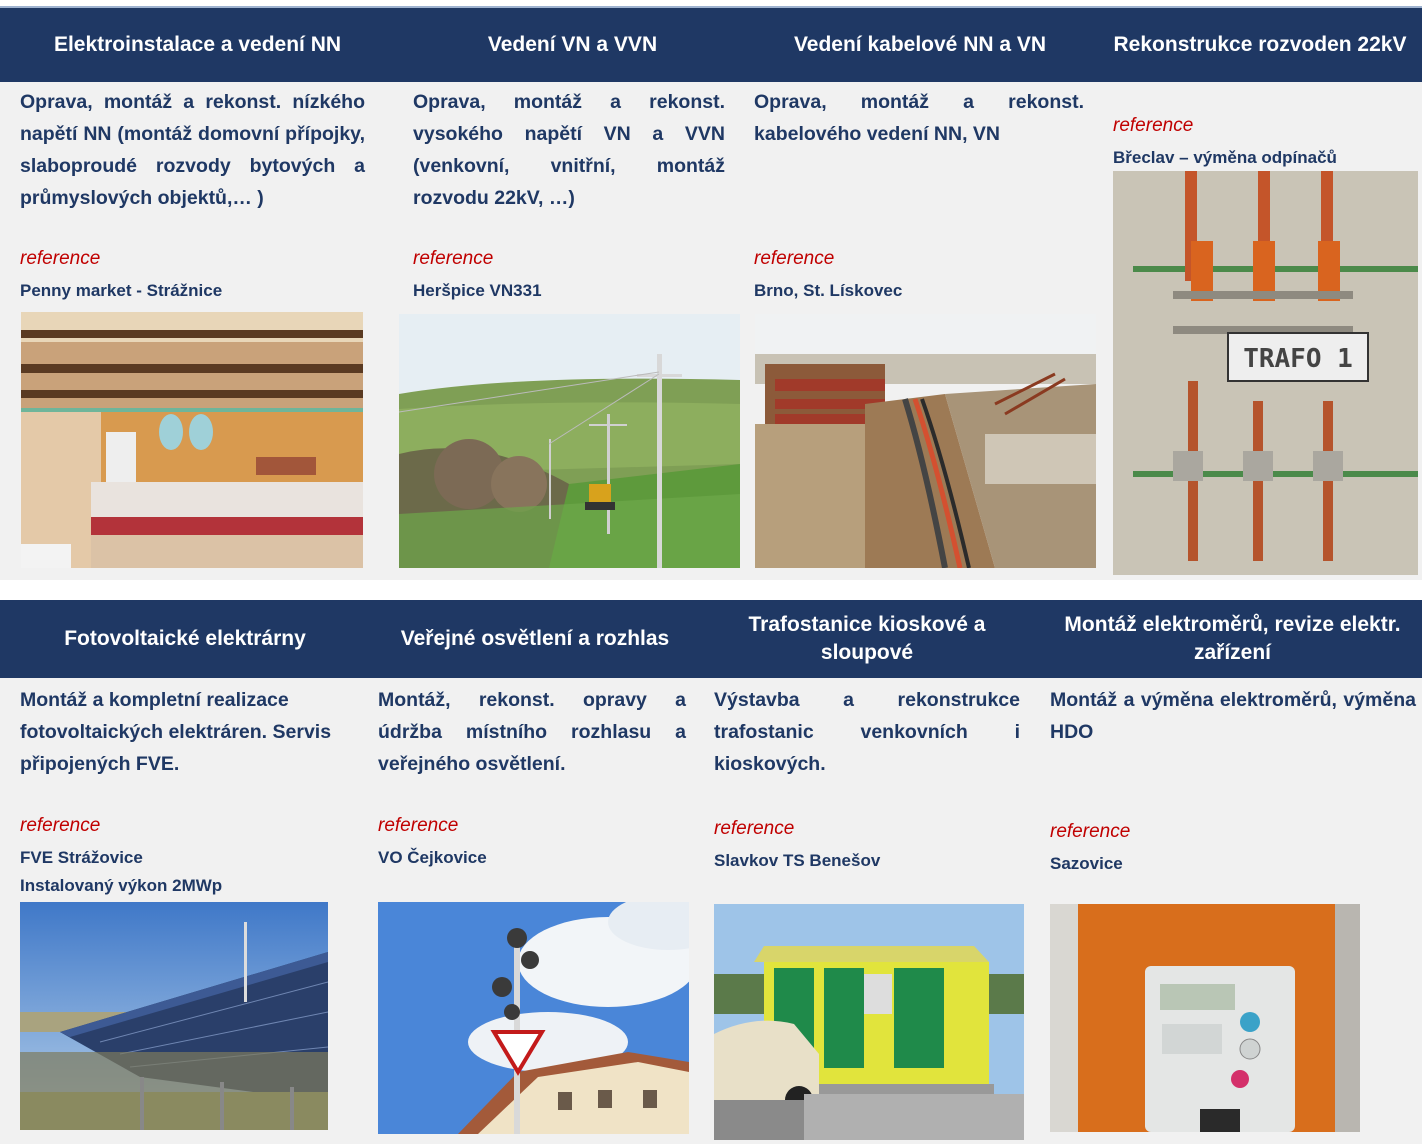  I want to click on reference-place: Břeclav – výměna odpínačů, so click(1225, 157).